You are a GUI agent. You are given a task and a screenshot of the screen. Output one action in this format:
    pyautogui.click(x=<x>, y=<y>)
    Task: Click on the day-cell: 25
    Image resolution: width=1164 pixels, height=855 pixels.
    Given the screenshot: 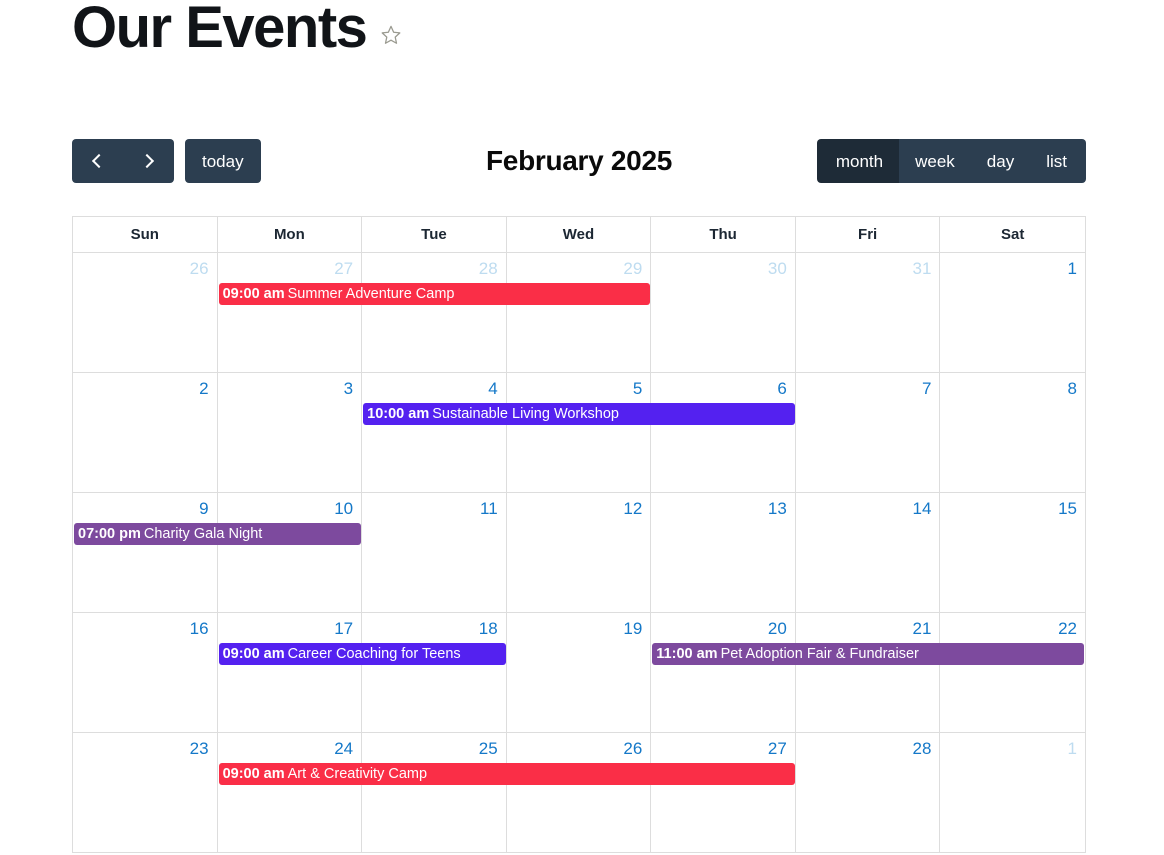 What is the action you would take?
    pyautogui.click(x=434, y=792)
    